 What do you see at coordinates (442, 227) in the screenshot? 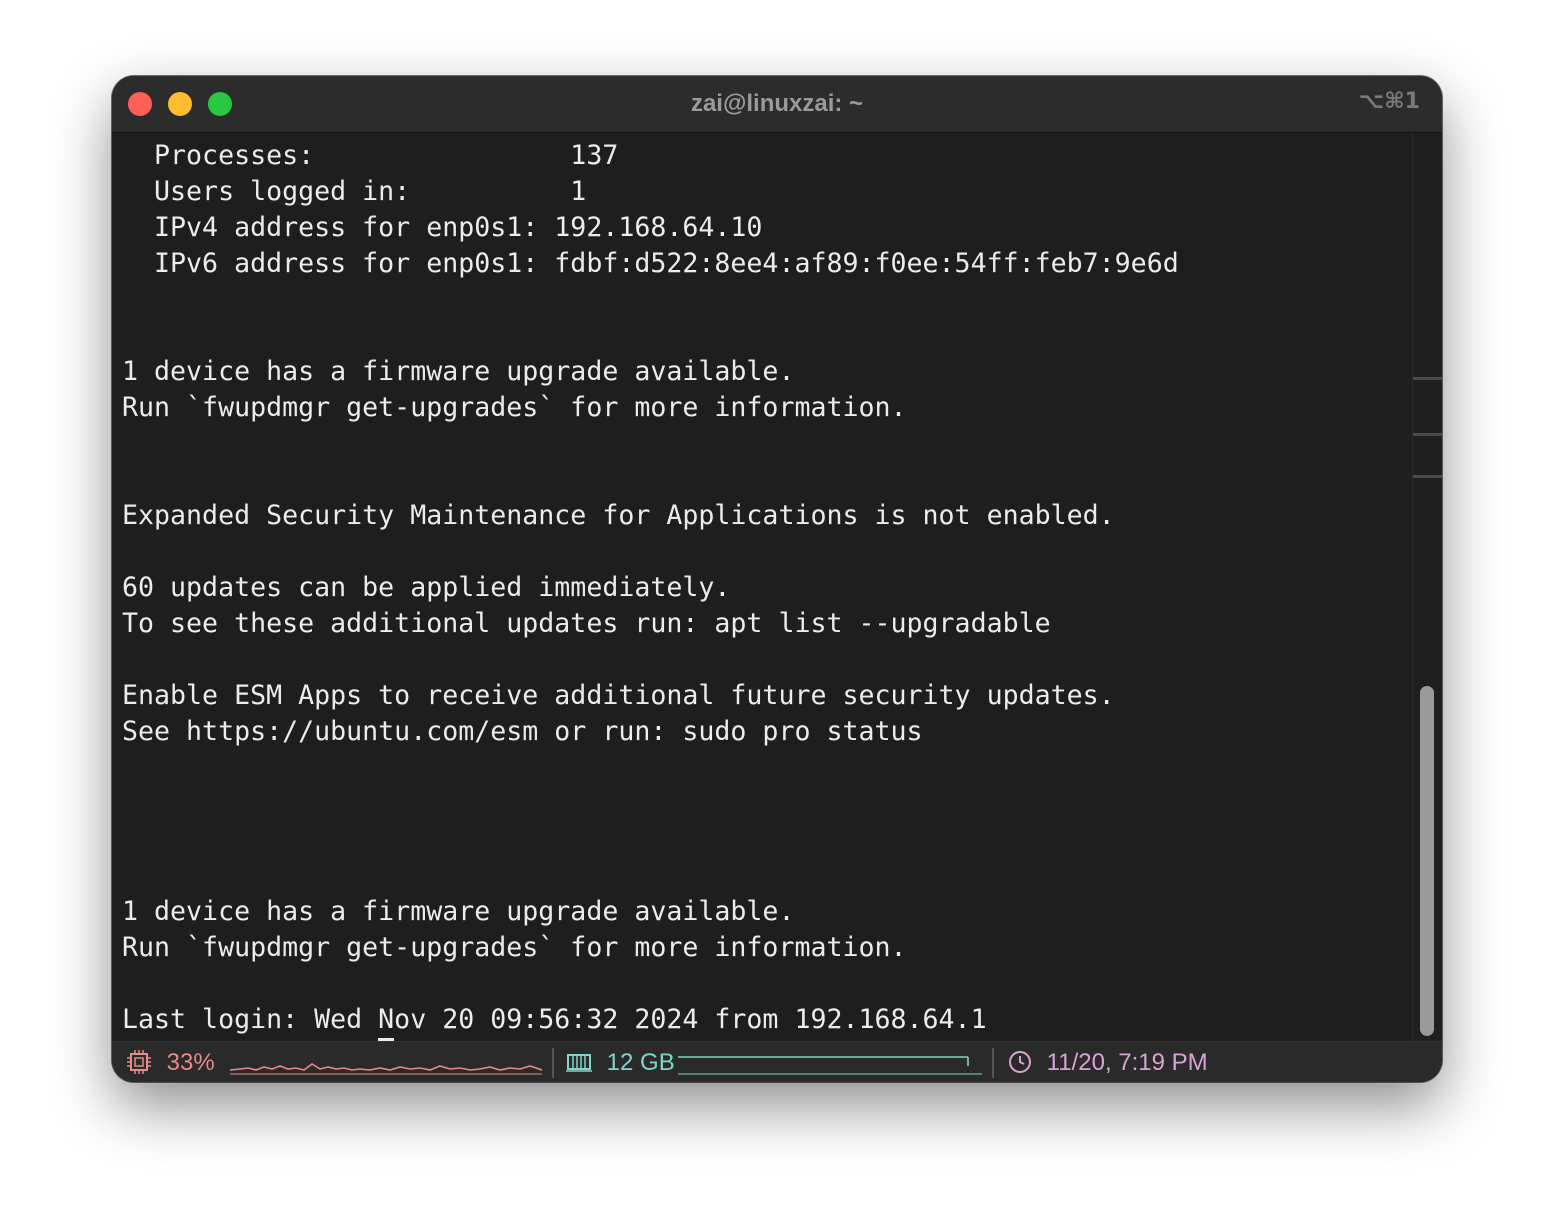
I see `terminal-line: IPv4 address for enp0s1: 192.168.64.10` at bounding box center [442, 227].